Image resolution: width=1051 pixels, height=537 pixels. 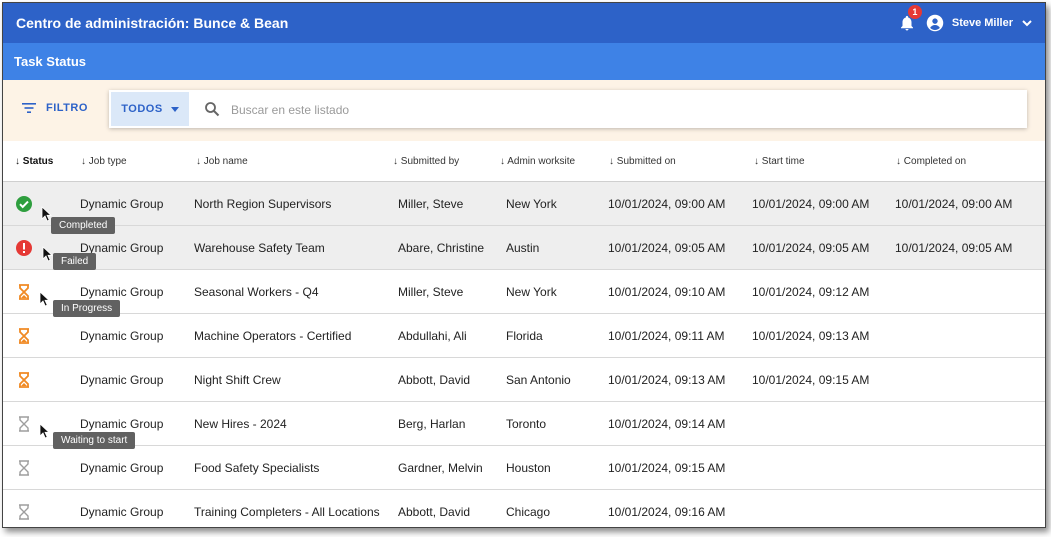 I want to click on worksite-cell: Houston, so click(x=528, y=468).